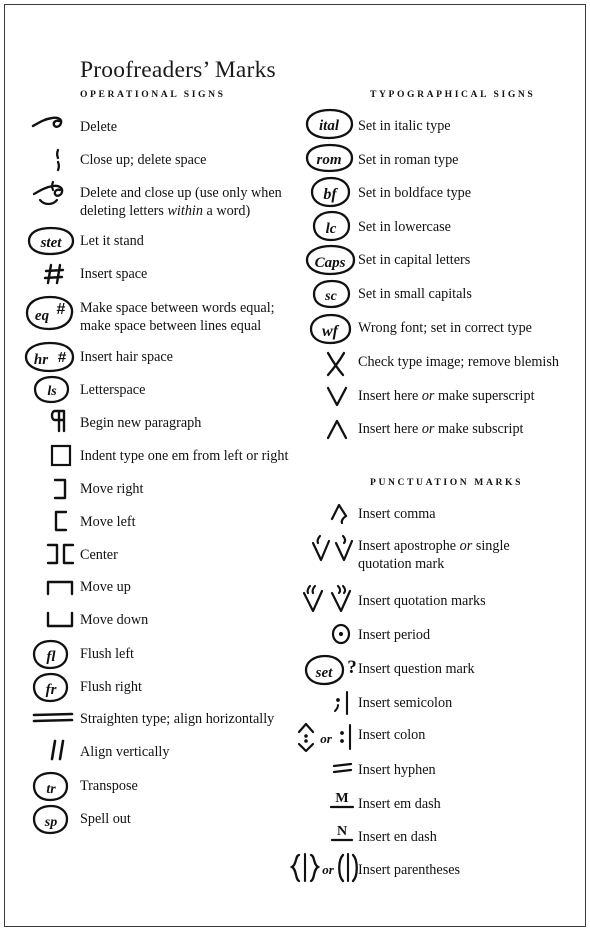  I want to click on flush-right-mark: fr, so click(51, 688).